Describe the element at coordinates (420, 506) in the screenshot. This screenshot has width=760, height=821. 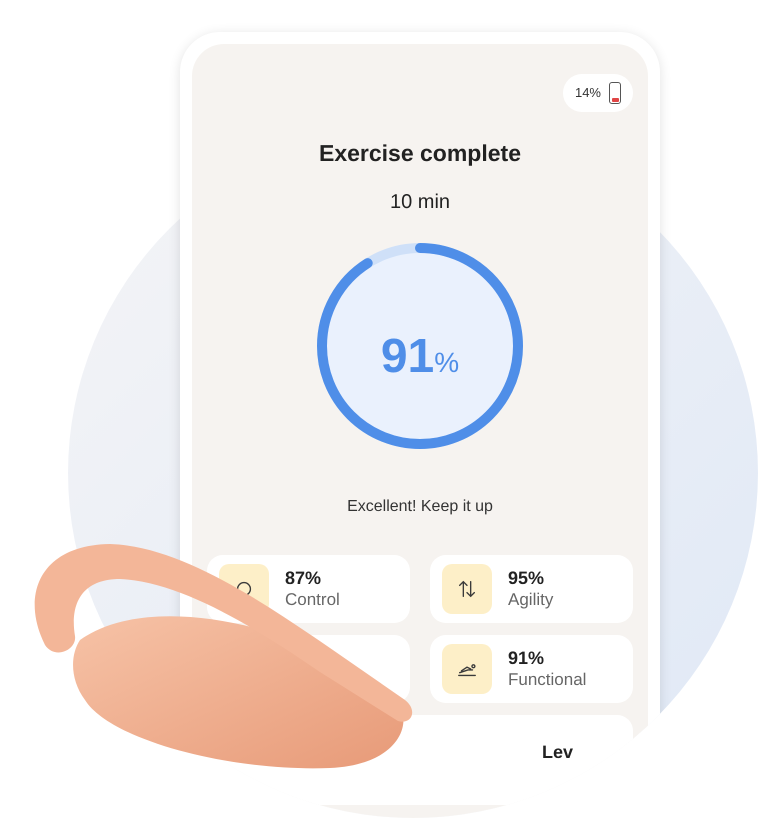
I see `feedback-message: Excellent! Keep it up` at that location.